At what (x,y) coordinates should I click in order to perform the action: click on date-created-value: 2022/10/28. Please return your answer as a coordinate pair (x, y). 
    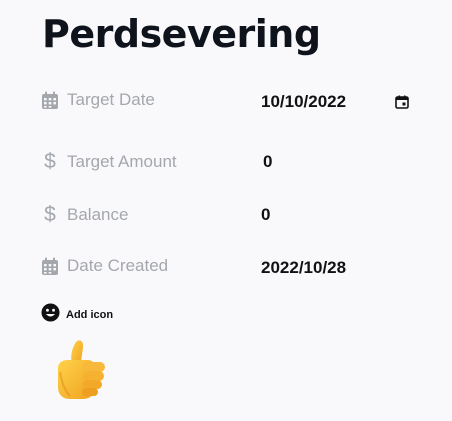
    Looking at the image, I should click on (304, 267).